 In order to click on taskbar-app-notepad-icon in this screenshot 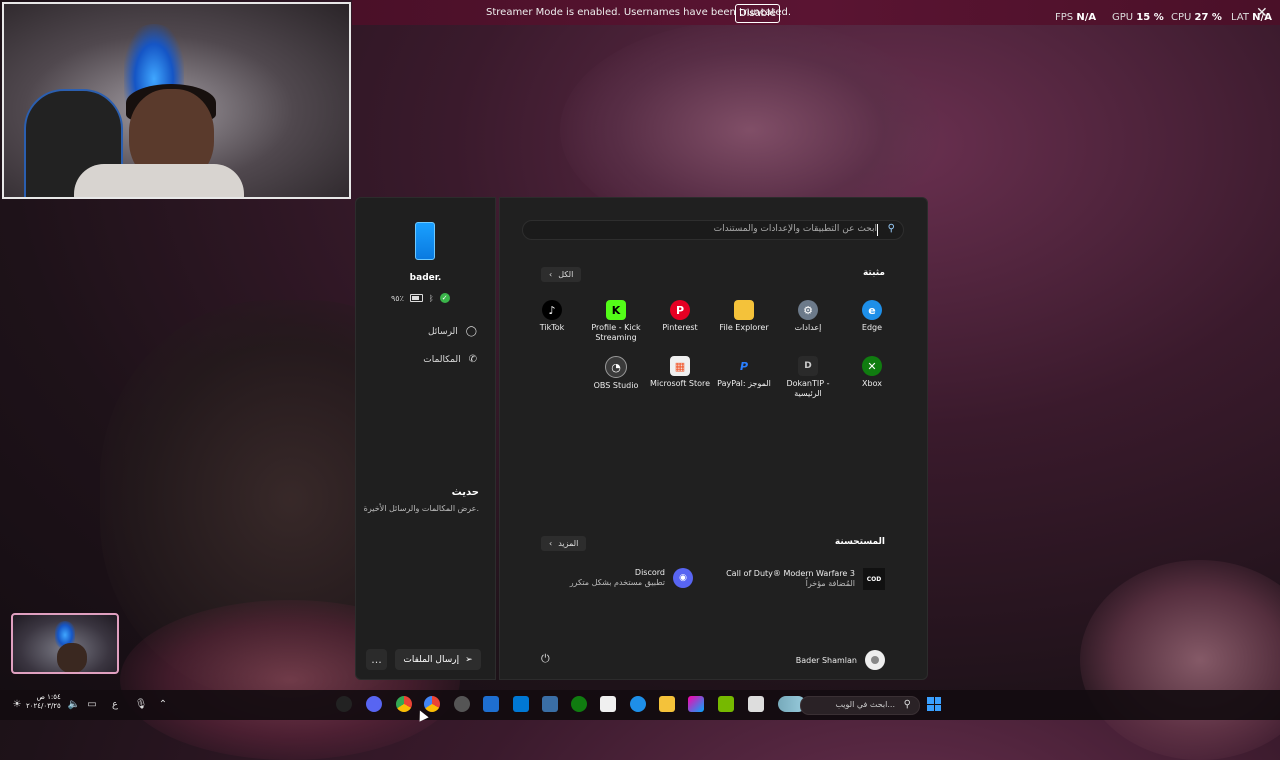, I will do `click(756, 704)`.